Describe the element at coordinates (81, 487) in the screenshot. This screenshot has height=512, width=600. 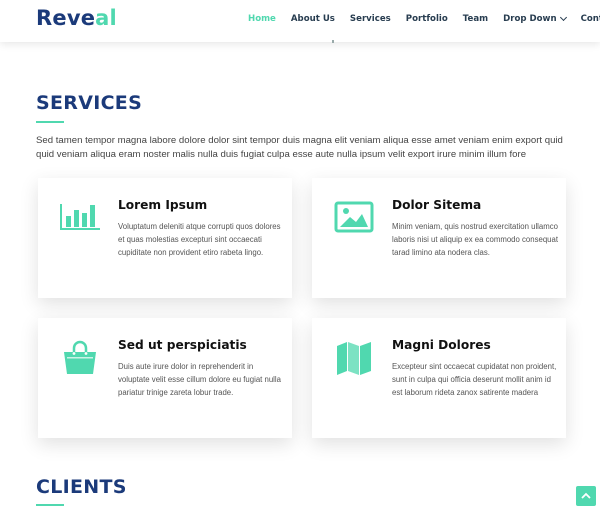
I see `clients-title: CLIENTS` at that location.